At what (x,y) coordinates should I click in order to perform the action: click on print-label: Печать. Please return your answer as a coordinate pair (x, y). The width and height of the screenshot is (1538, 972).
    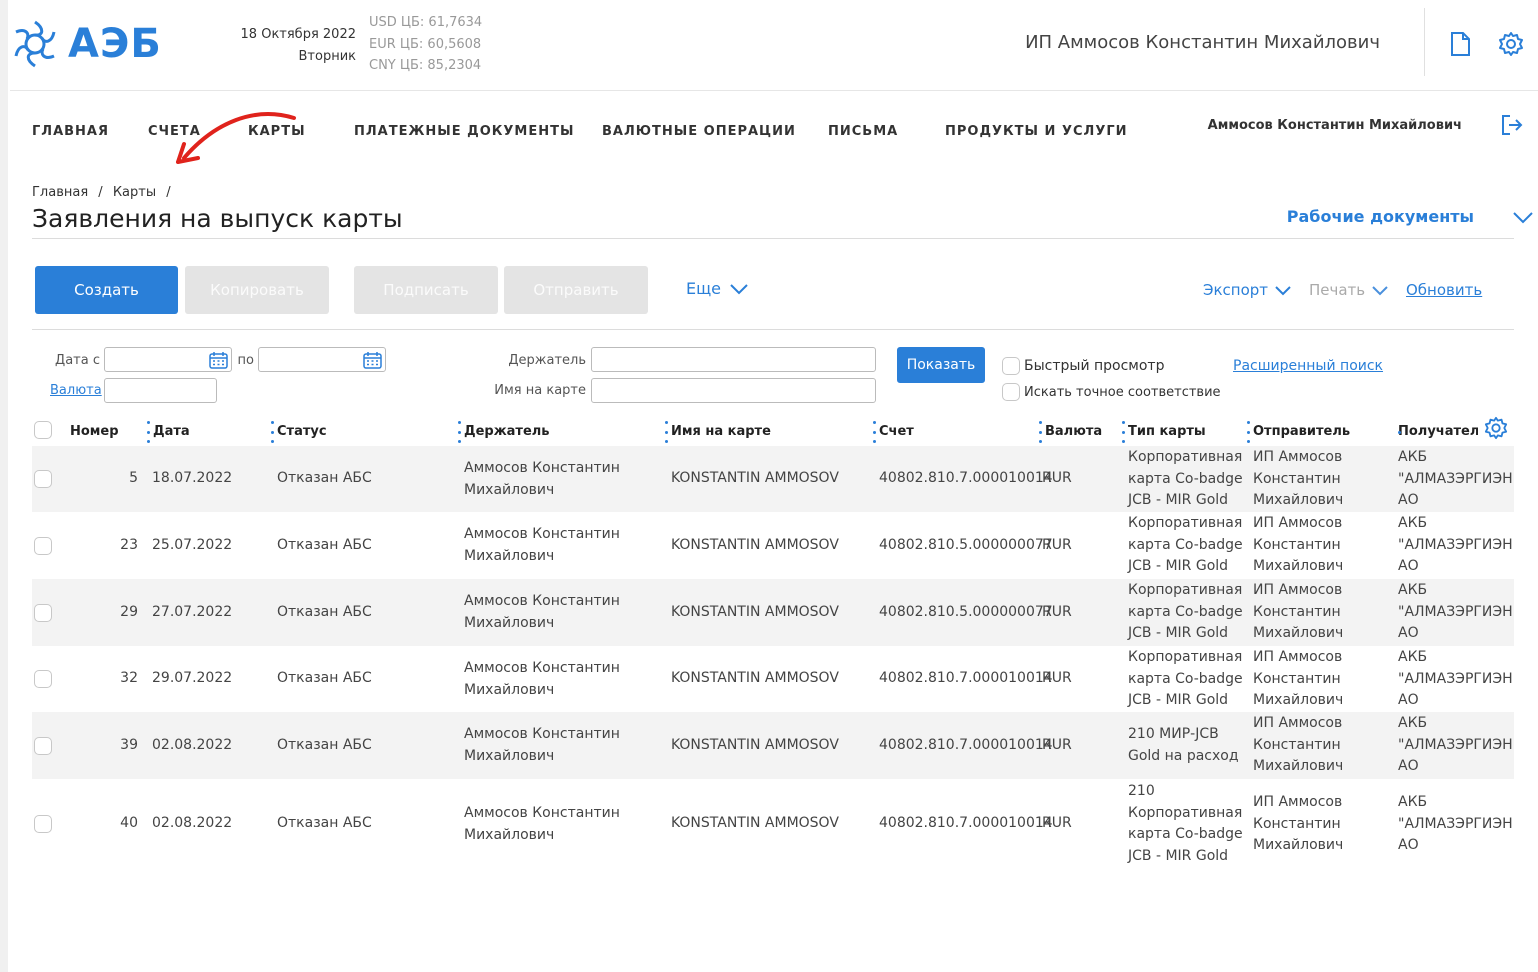
    Looking at the image, I should click on (1337, 290).